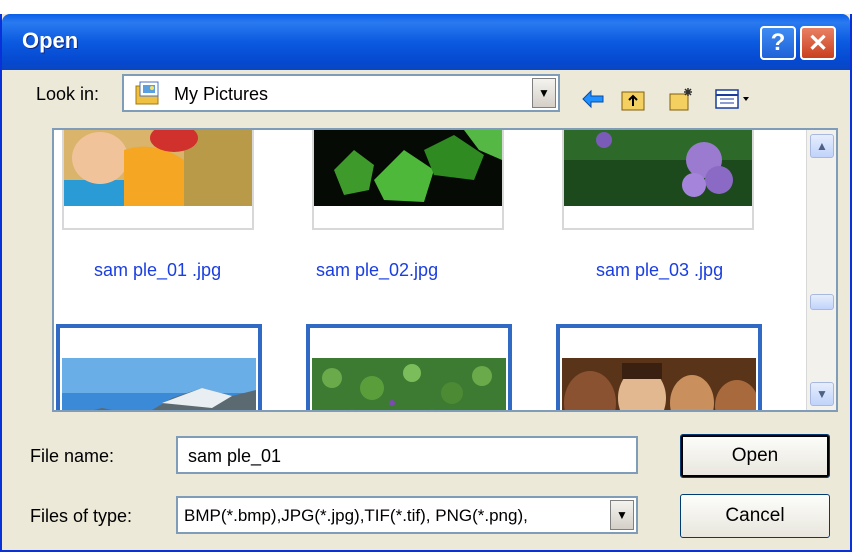 This screenshot has height=552, width=852. Describe the element at coordinates (72, 456) in the screenshot. I see `file-name-label: File name:` at that location.